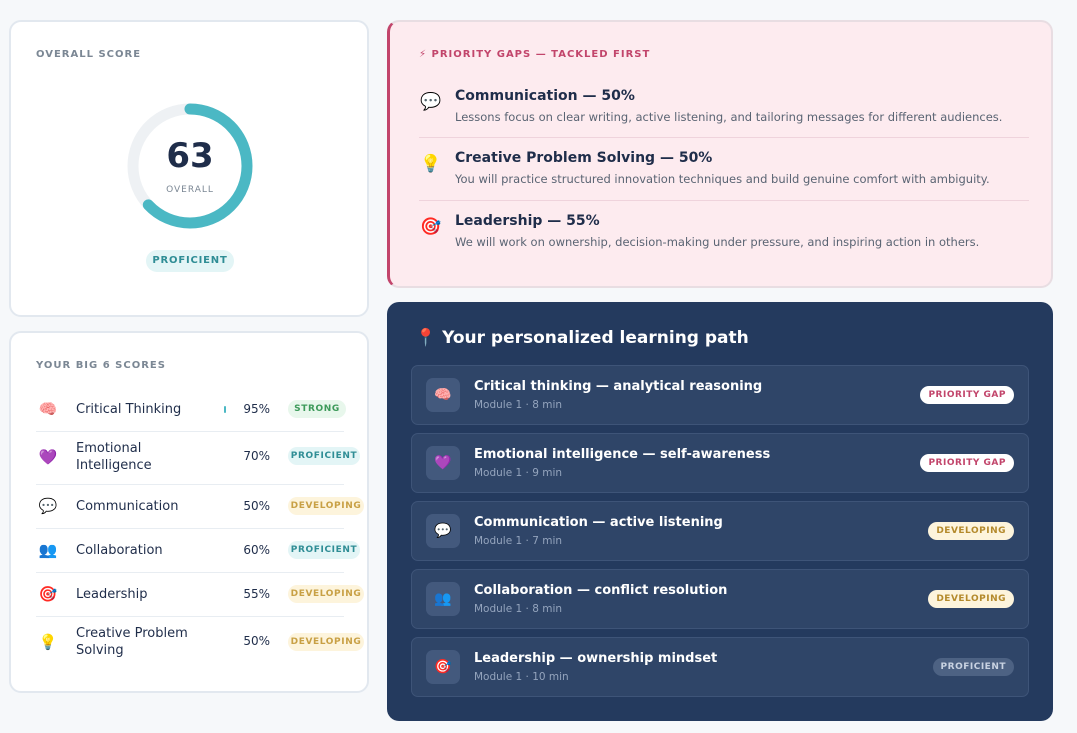 The width and height of the screenshot is (1077, 733). What do you see at coordinates (518, 541) in the screenshot?
I see `module-meta: Module 1 · 7 min` at bounding box center [518, 541].